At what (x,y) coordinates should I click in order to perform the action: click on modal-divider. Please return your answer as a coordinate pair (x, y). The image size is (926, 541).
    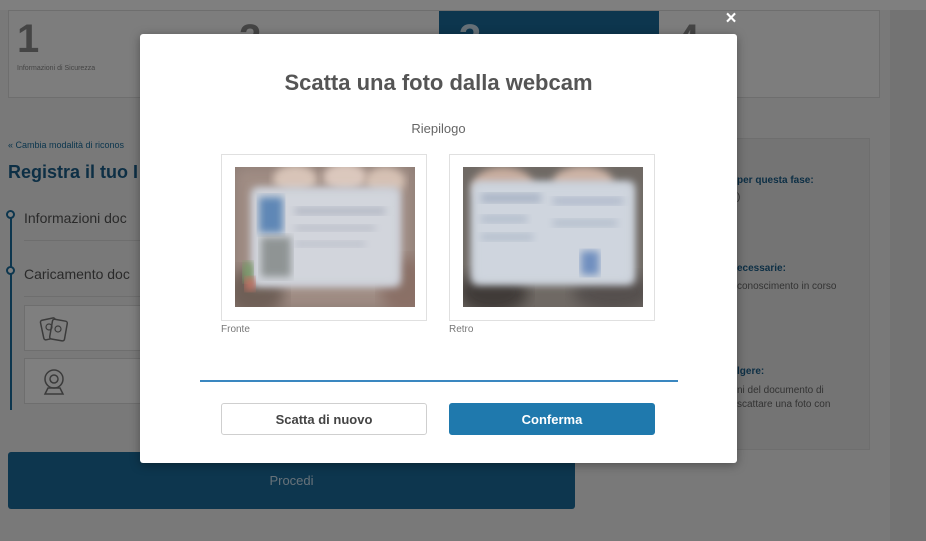
    Looking at the image, I should click on (439, 381).